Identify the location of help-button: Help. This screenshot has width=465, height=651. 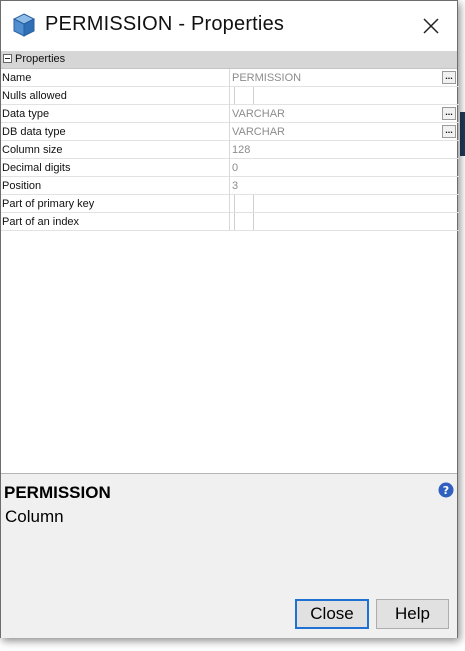
(412, 614).